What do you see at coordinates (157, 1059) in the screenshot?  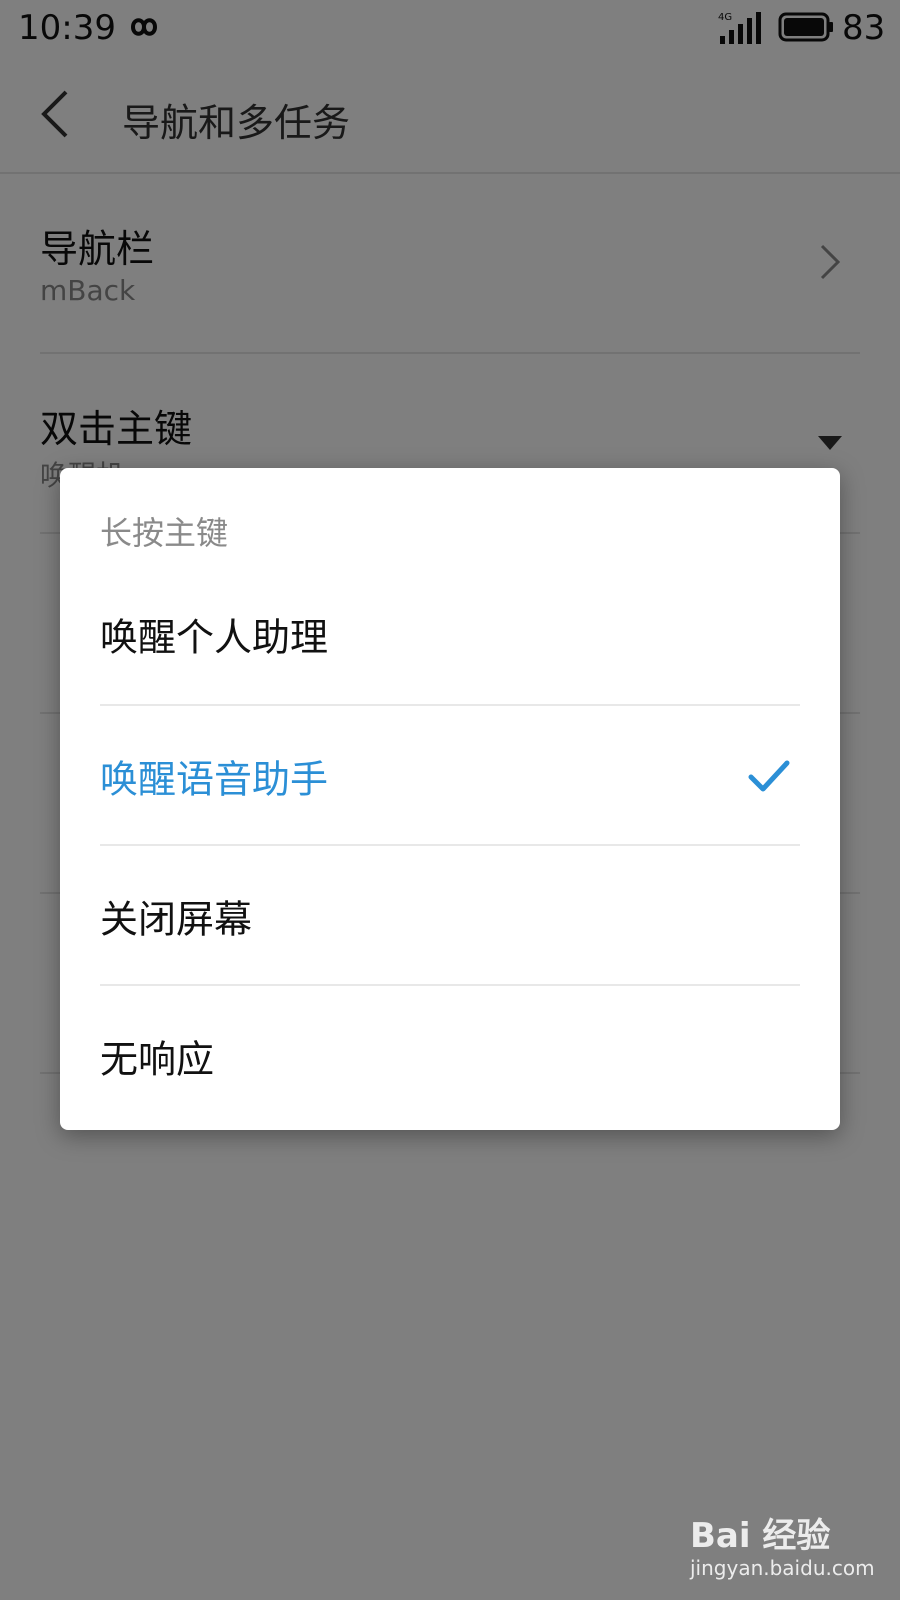 I see `option-label: 无响应` at bounding box center [157, 1059].